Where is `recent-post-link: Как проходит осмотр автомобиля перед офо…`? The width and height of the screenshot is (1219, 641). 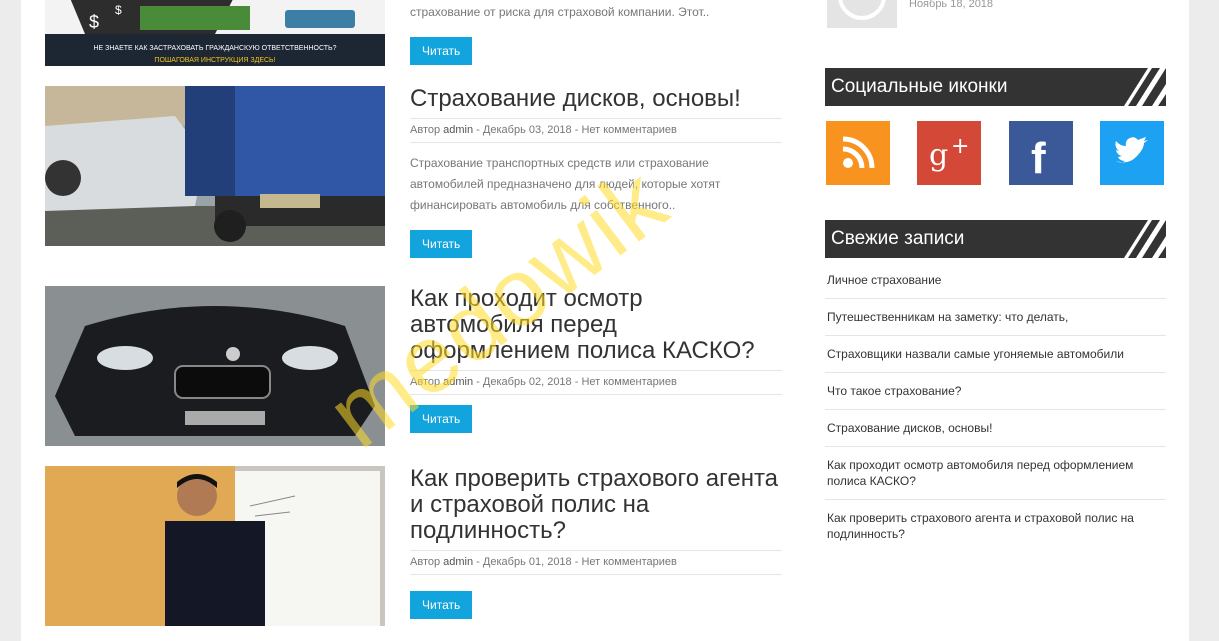
recent-post-link: Как проходит осмотр автомобиля перед офо… is located at coordinates (995, 473).